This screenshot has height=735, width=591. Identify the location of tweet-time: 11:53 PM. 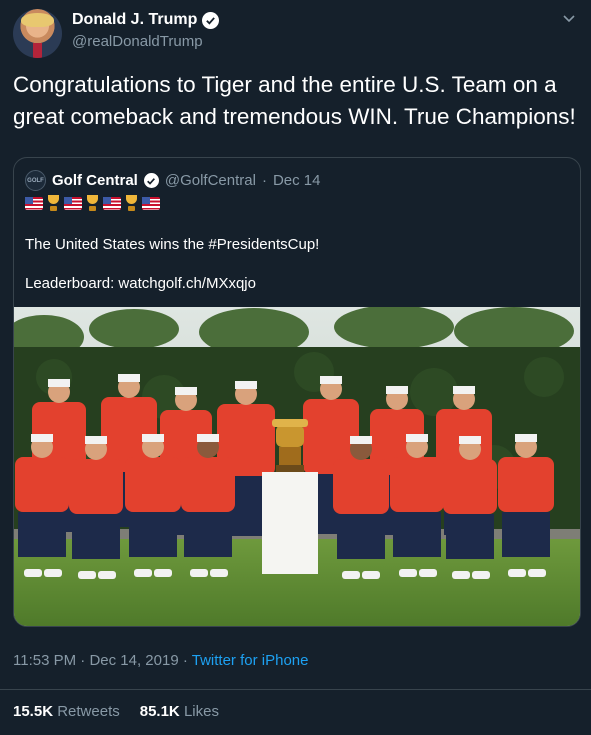
(44, 660).